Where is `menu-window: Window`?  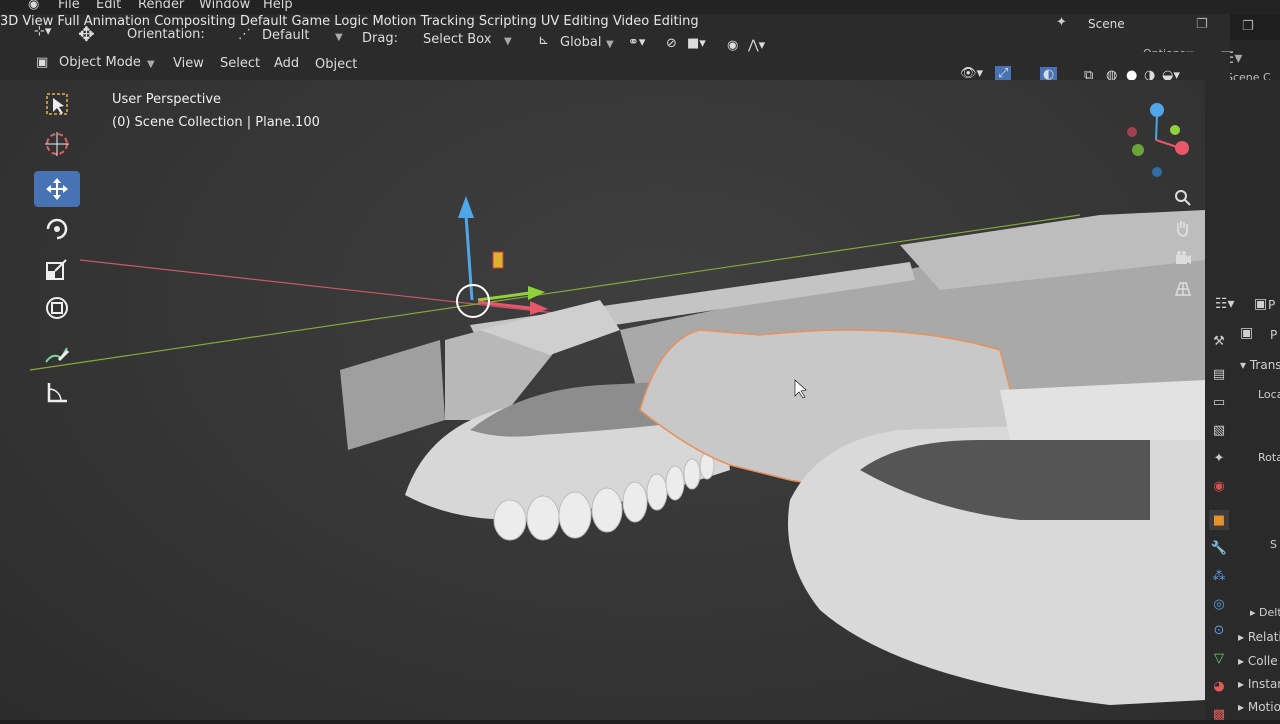
menu-window: Window is located at coordinates (224, 6).